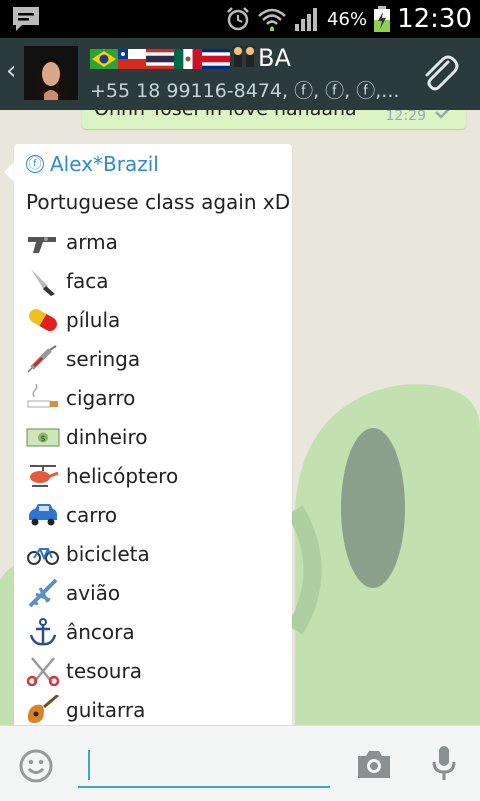 This screenshot has height=801, width=480. What do you see at coordinates (104, 164) in the screenshot?
I see `sender-name-text: Alex*Brazil` at bounding box center [104, 164].